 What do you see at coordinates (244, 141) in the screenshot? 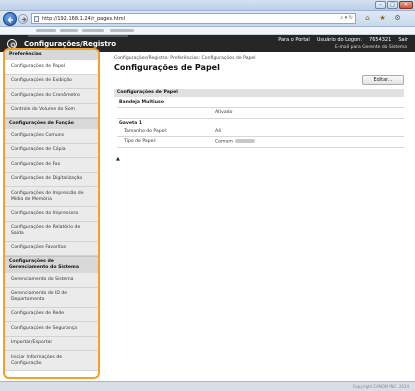
I see `blurred-detail` at bounding box center [244, 141].